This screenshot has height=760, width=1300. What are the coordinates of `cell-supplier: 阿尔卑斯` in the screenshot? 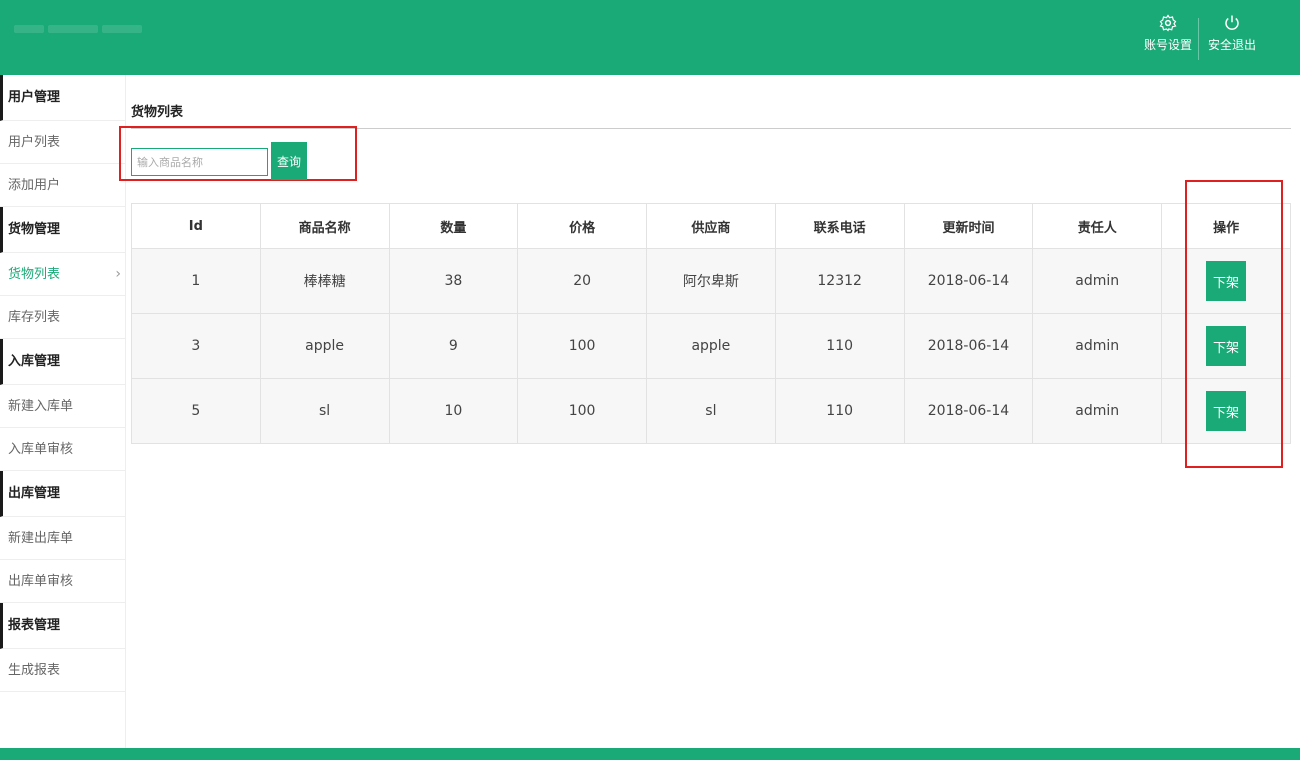 It's located at (710, 281).